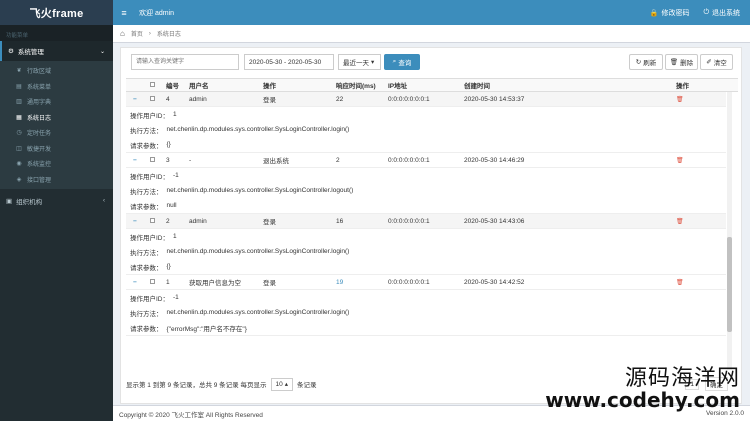 The width and height of the screenshot is (750, 421). I want to click on search-input, so click(185, 62).